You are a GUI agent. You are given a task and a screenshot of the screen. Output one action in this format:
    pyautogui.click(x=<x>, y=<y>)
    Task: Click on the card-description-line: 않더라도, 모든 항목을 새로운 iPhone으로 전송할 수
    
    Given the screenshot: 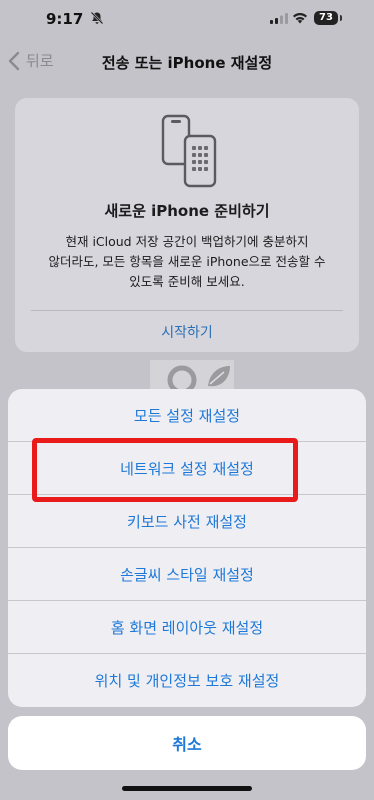 What is the action you would take?
    pyautogui.click(x=187, y=261)
    